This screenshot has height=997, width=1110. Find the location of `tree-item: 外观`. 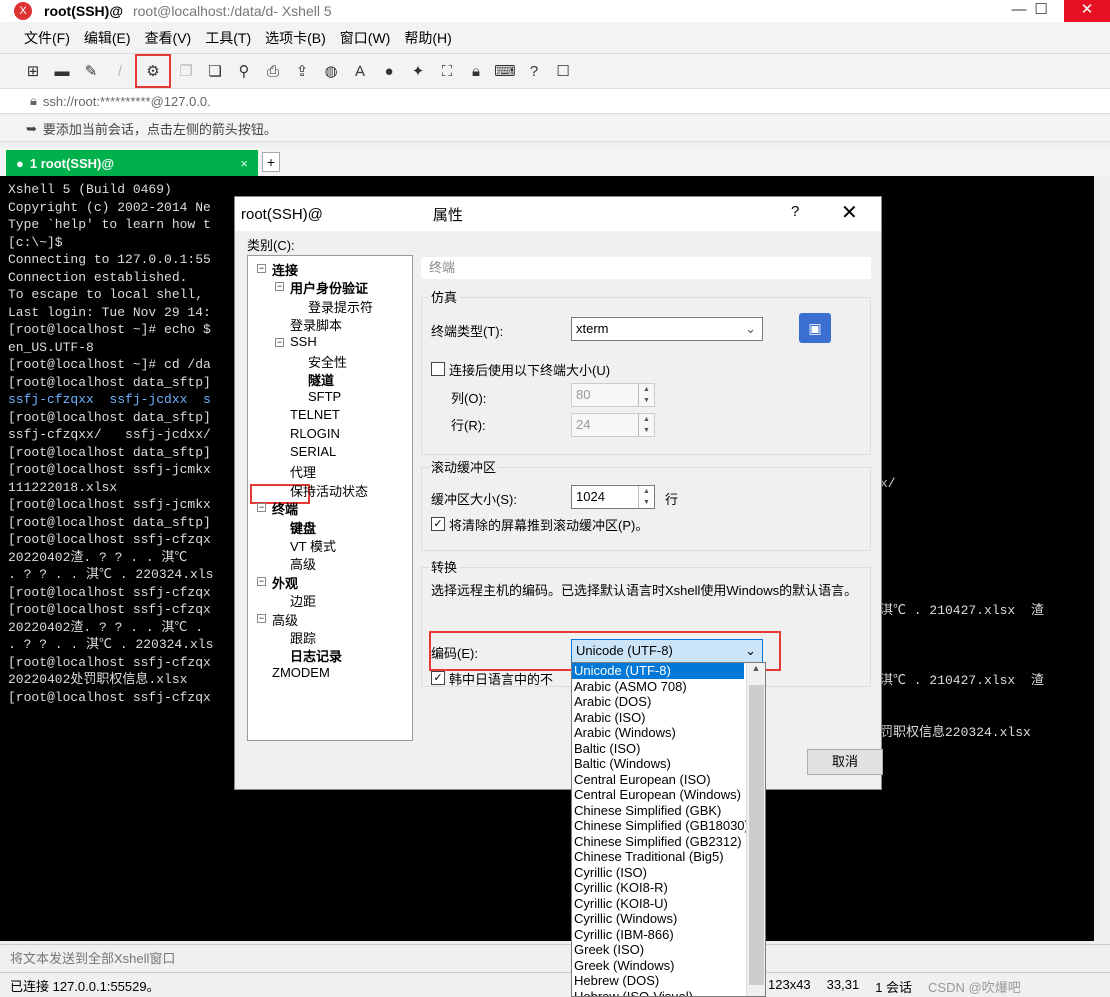

tree-item: 外观 is located at coordinates (285, 582).